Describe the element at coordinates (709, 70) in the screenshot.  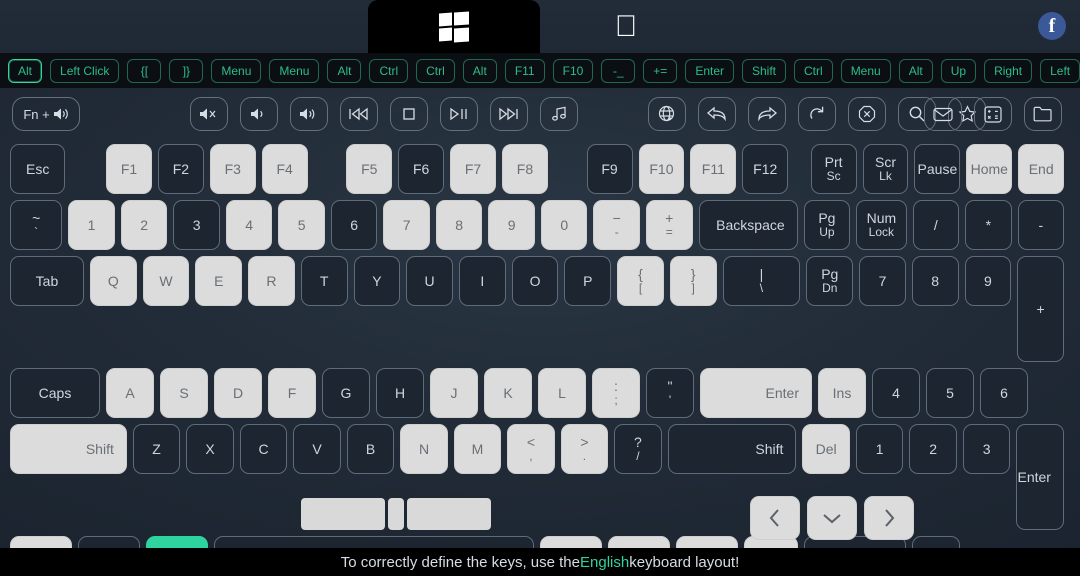
I see `macro-chip: Enter` at that location.